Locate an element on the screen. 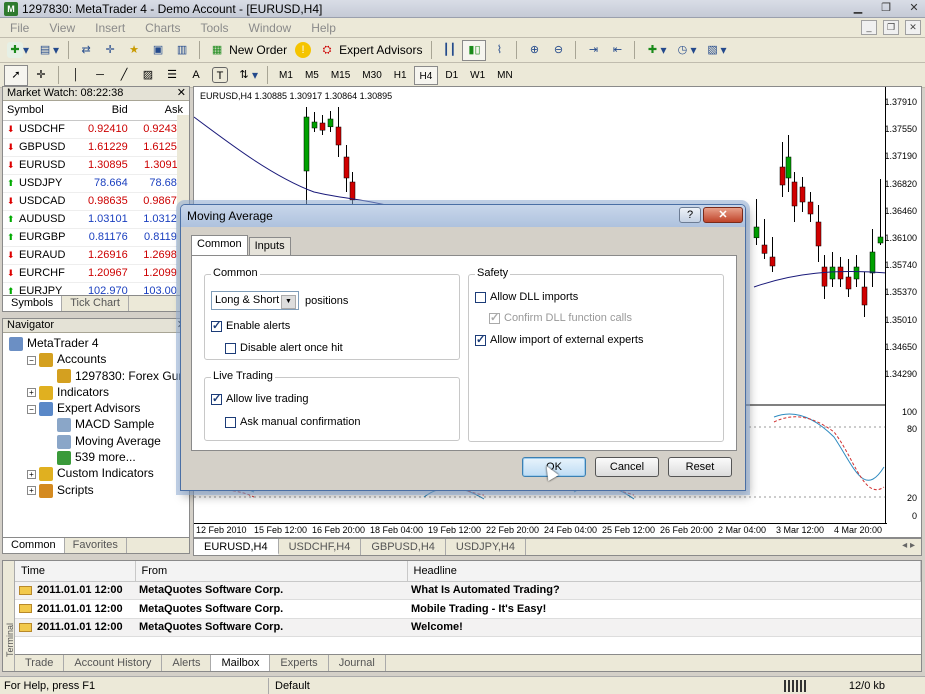 The image size is (925, 694). allow-live-trading-checkbox is located at coordinates (216, 398).